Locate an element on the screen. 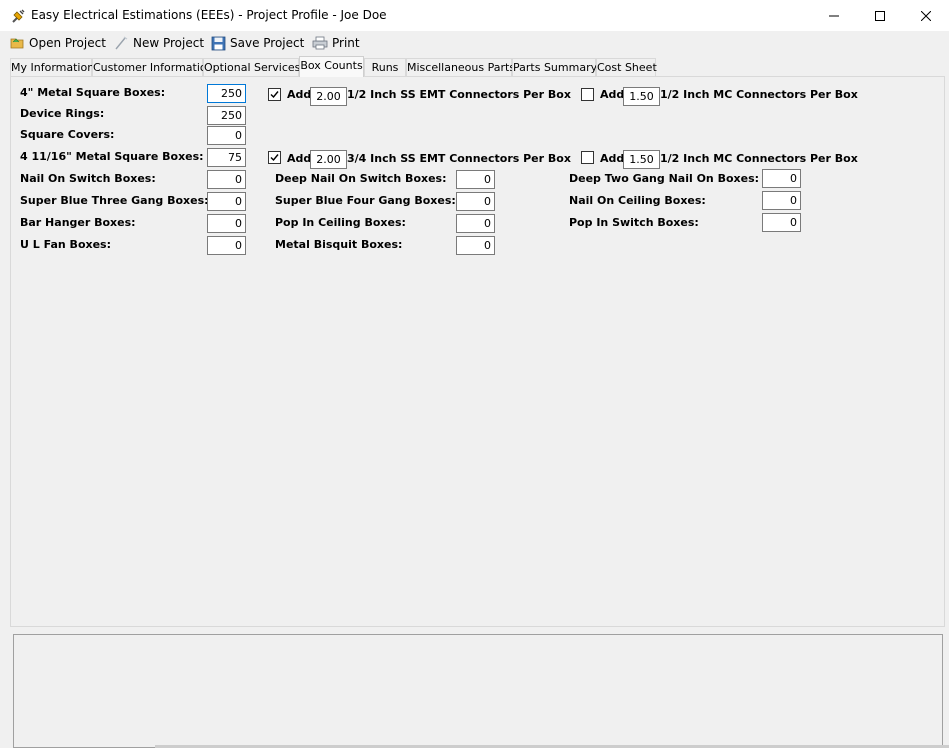 This screenshot has width=949, height=748. new-document-icon is located at coordinates (121, 43).